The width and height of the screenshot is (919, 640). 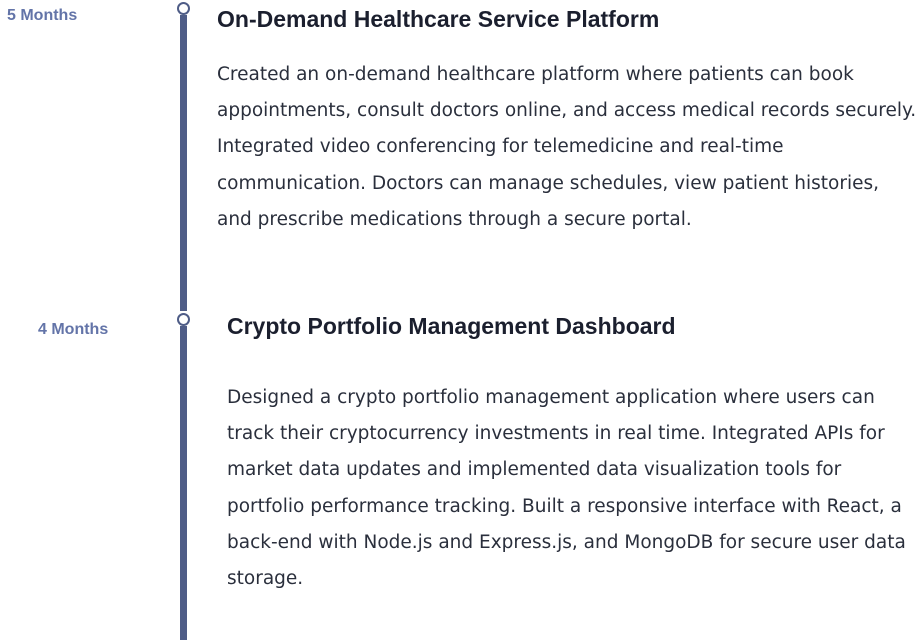 I want to click on project-duration: 5 Months, so click(x=42, y=15).